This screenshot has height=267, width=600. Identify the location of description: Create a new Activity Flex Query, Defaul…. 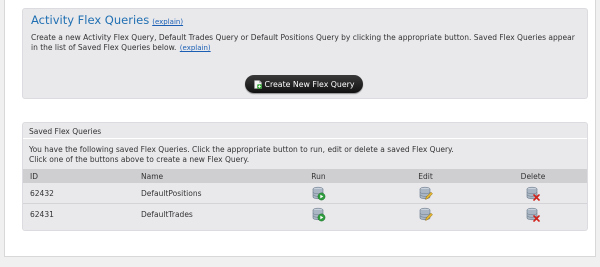
(305, 43).